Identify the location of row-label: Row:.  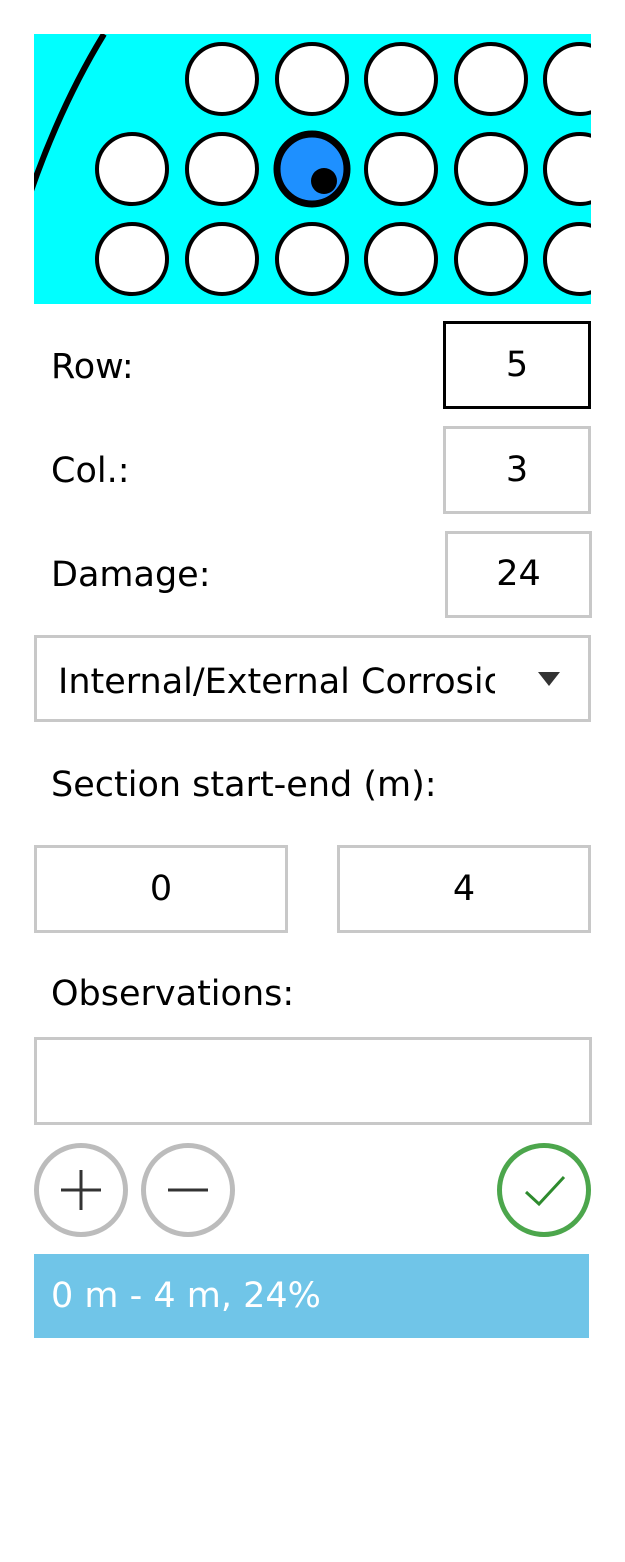
(92, 367).